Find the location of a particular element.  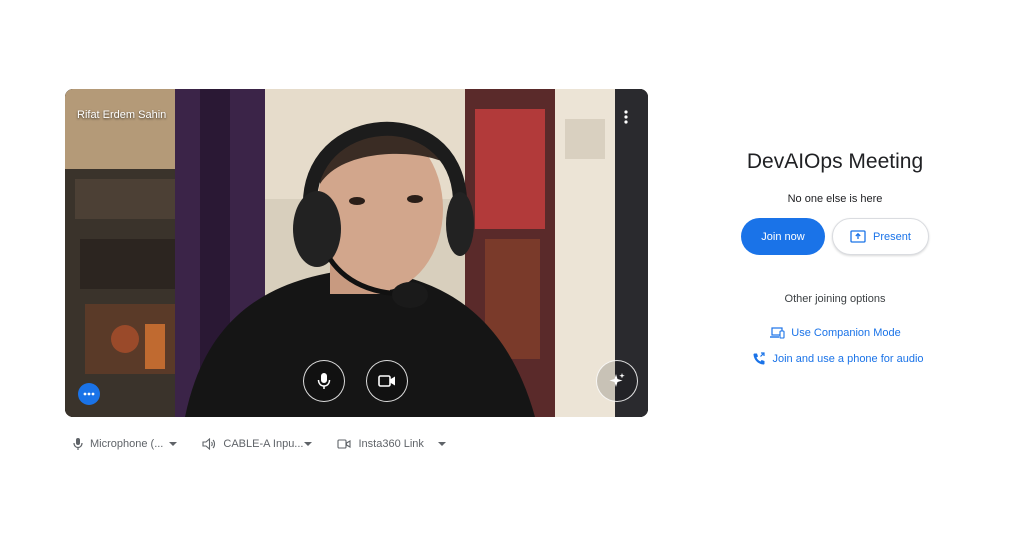

companion-mode-link: Use Companion Mode is located at coordinates (835, 333).